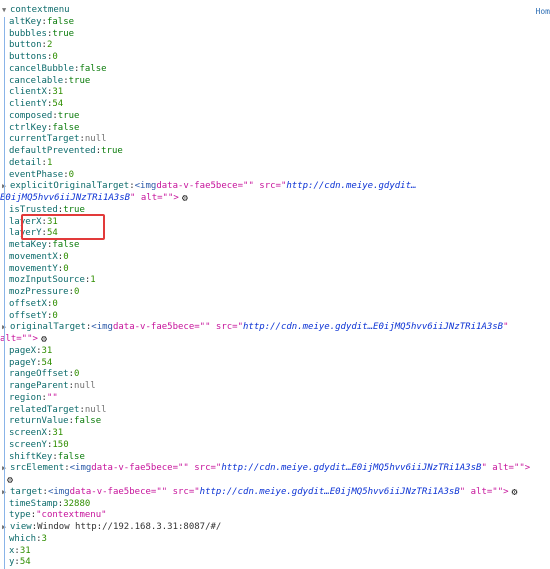 This screenshot has width=550, height=569. Describe the element at coordinates (49, 45) in the screenshot. I see `property-value: 2` at that location.